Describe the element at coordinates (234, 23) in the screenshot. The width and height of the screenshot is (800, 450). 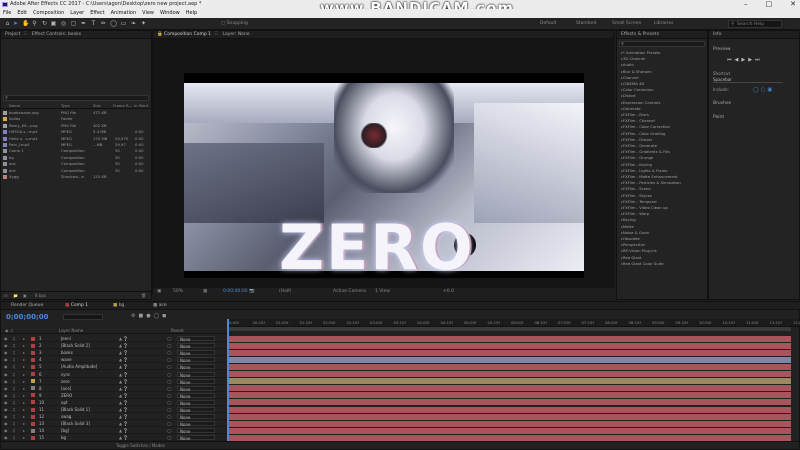
I see `snapping-checkbox: ▢ Snapping` at that location.